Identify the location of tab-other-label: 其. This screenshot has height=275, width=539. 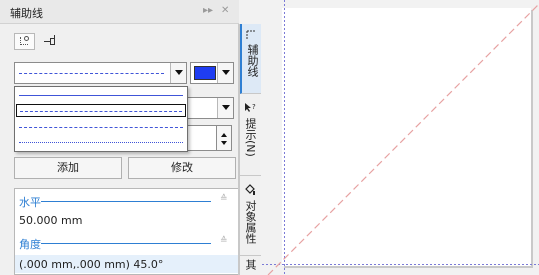
(250, 264).